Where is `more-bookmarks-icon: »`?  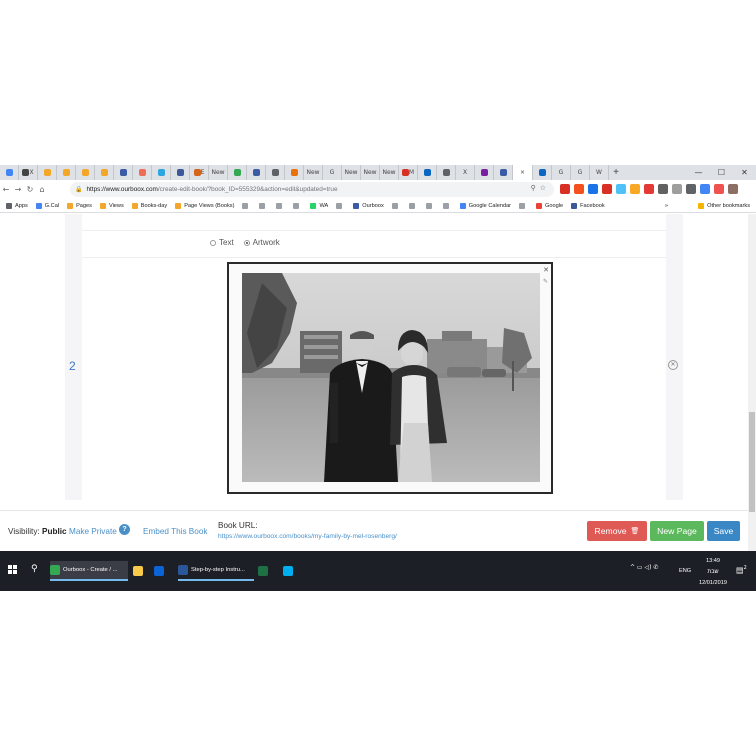 more-bookmarks-icon: » is located at coordinates (666, 206).